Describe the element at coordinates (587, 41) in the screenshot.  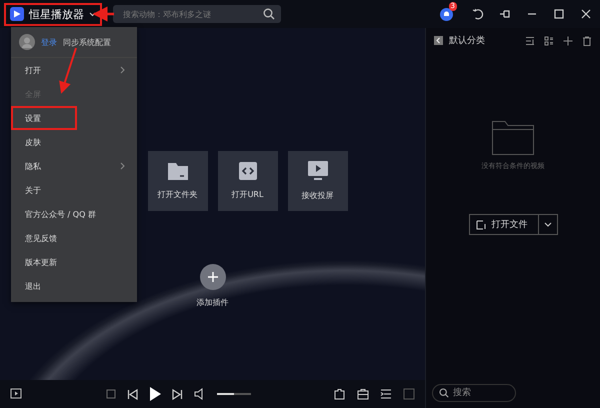
I see `trash-icon` at that location.